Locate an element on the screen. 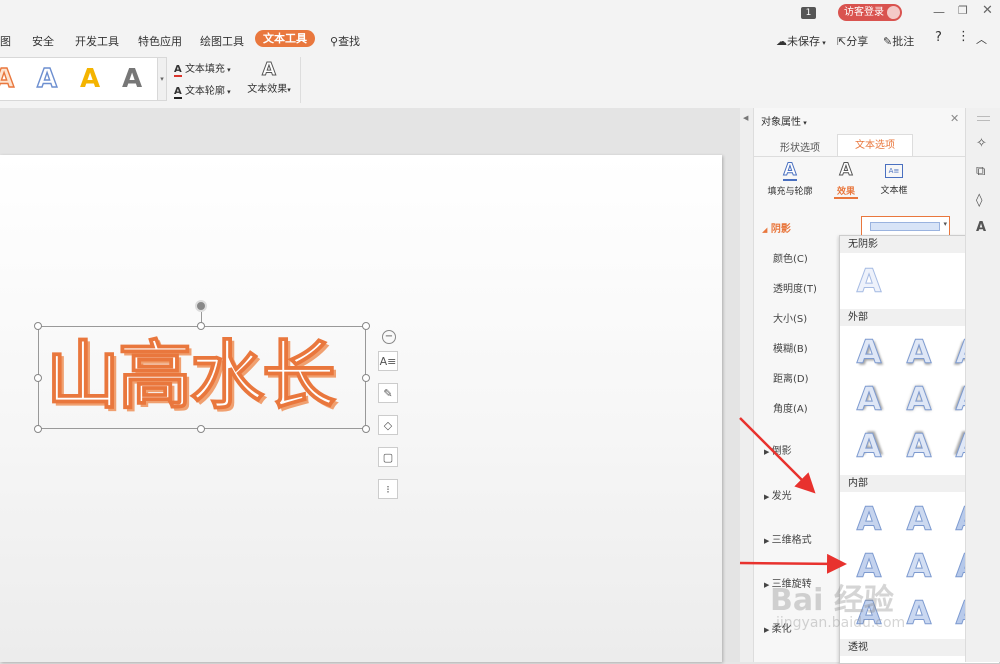  arrow-pointing-to-inner-shadow is located at coordinates (793, 563).